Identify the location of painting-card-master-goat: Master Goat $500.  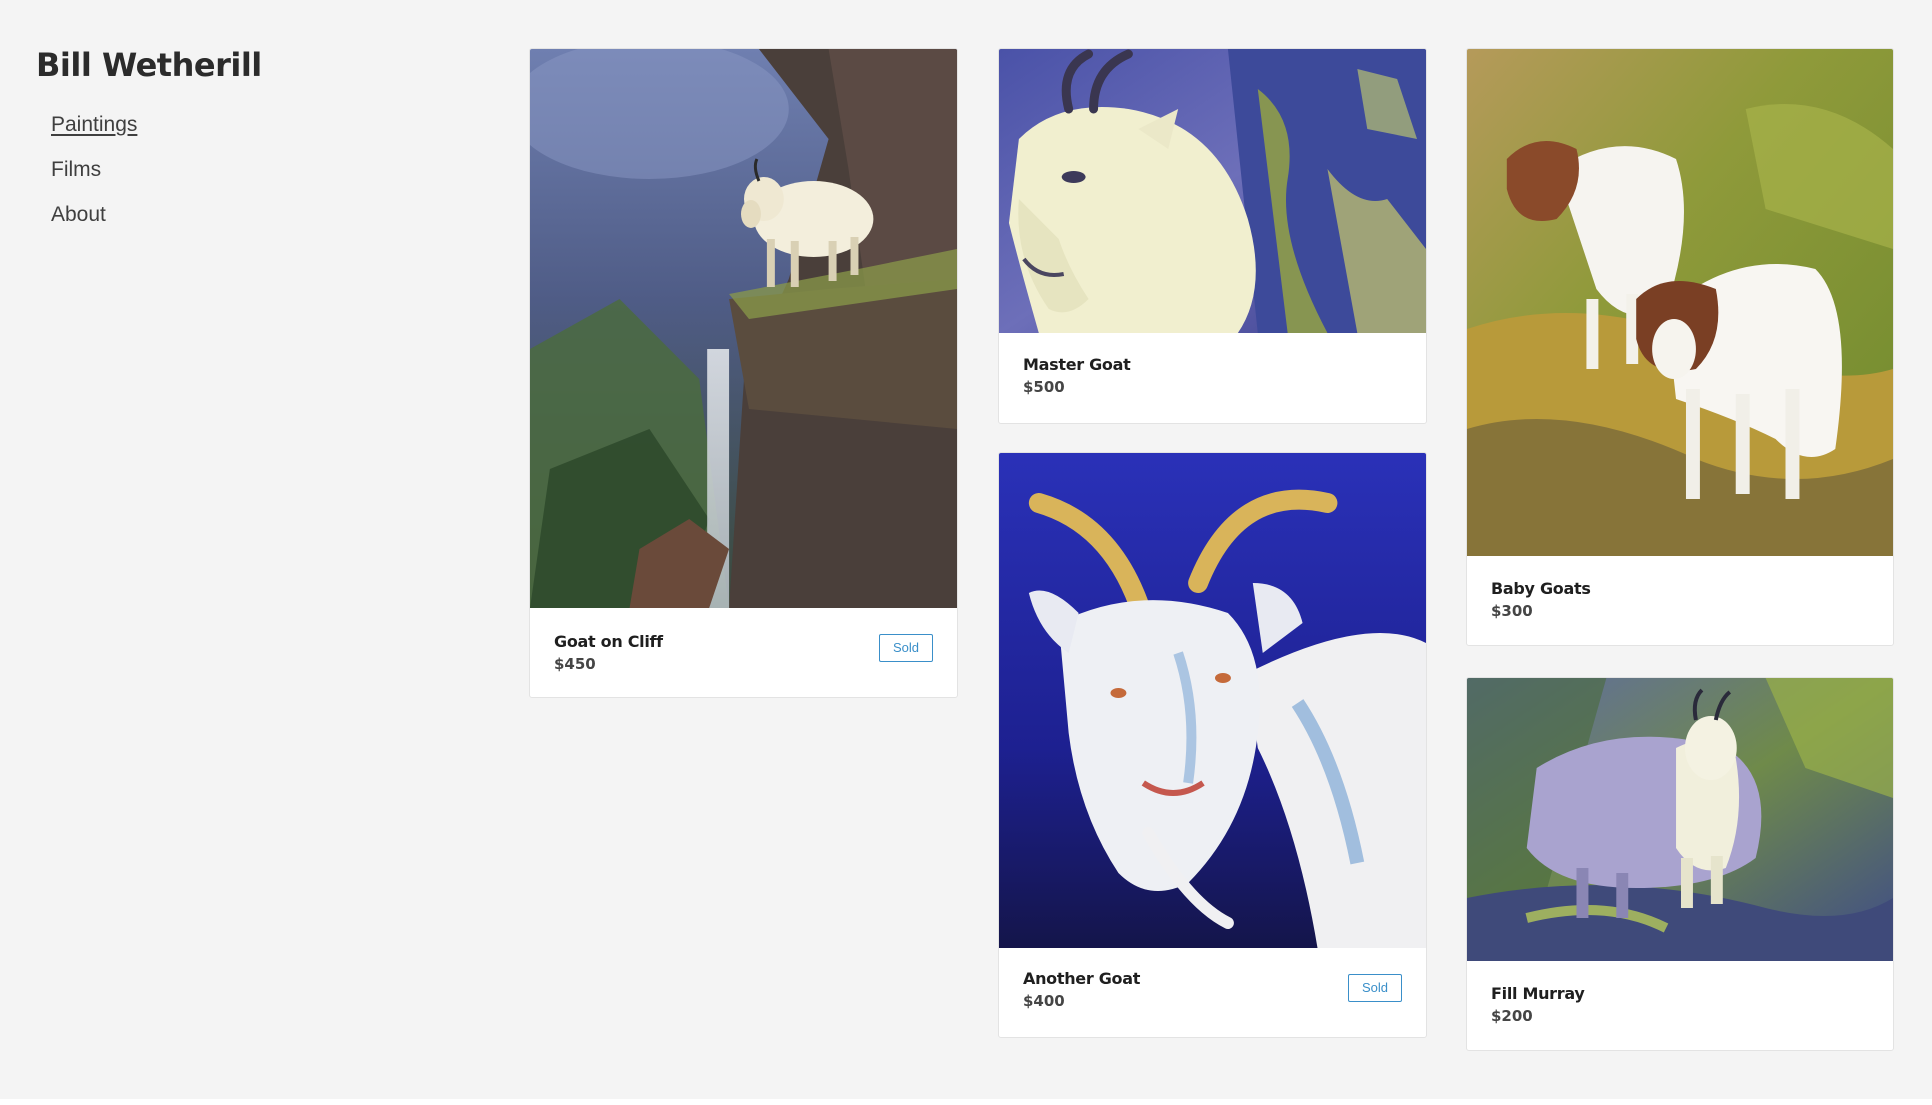
(1212, 236).